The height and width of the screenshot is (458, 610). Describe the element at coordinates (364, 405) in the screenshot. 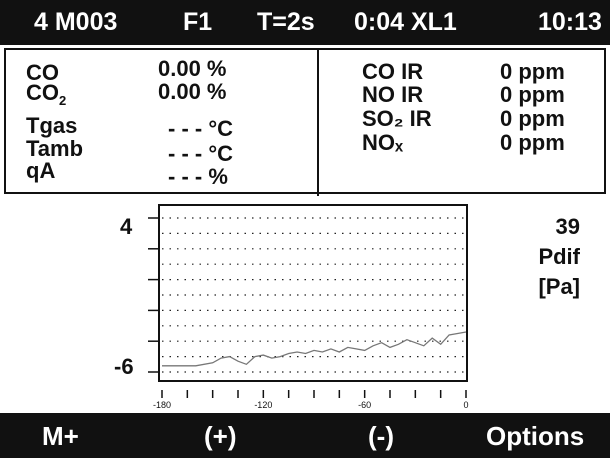

I see `x-tick-label: -60` at that location.